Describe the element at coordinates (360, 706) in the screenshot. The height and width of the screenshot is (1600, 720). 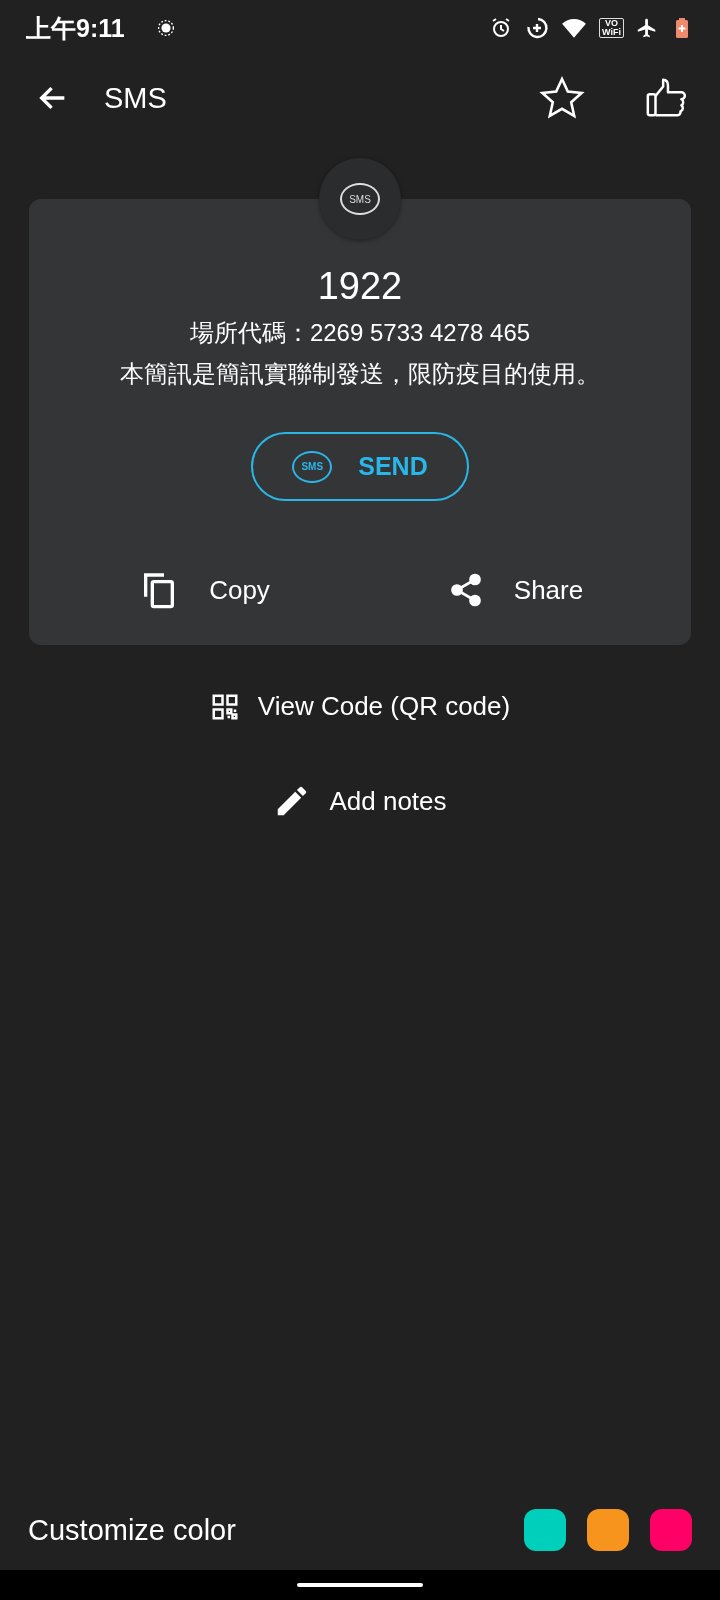
I see `view-code-link: View Code (QR code)` at that location.